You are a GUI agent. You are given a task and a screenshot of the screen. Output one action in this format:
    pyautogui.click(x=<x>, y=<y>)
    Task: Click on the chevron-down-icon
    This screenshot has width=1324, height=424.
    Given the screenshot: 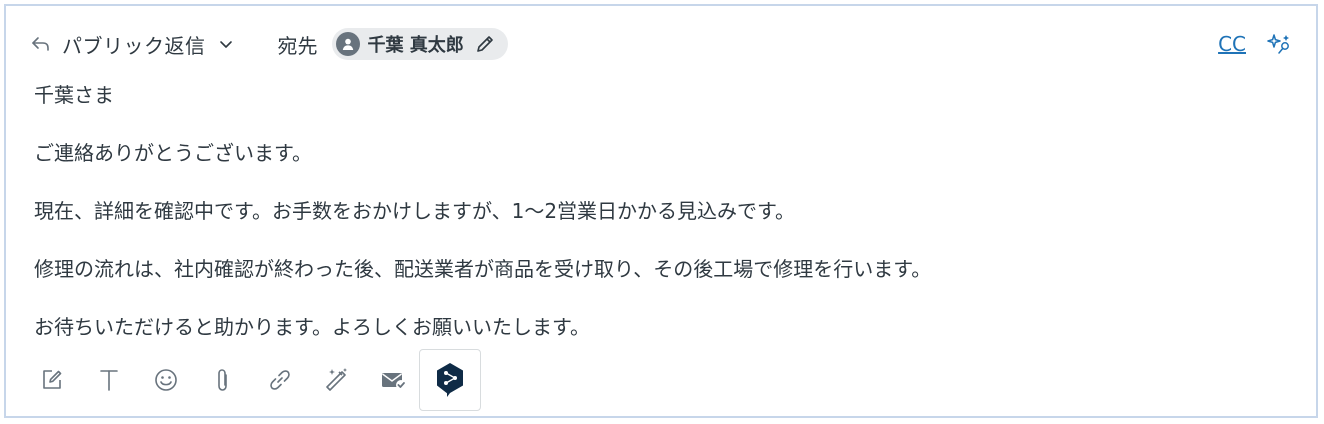 What is the action you would take?
    pyautogui.click(x=226, y=44)
    